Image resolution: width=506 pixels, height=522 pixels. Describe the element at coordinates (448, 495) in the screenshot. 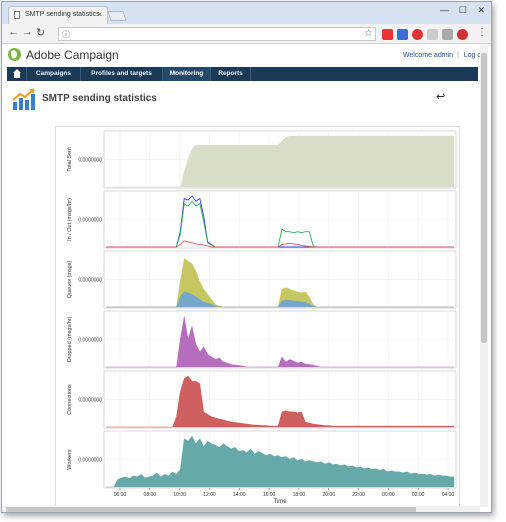

I see `x-tick-label: 04:00` at that location.